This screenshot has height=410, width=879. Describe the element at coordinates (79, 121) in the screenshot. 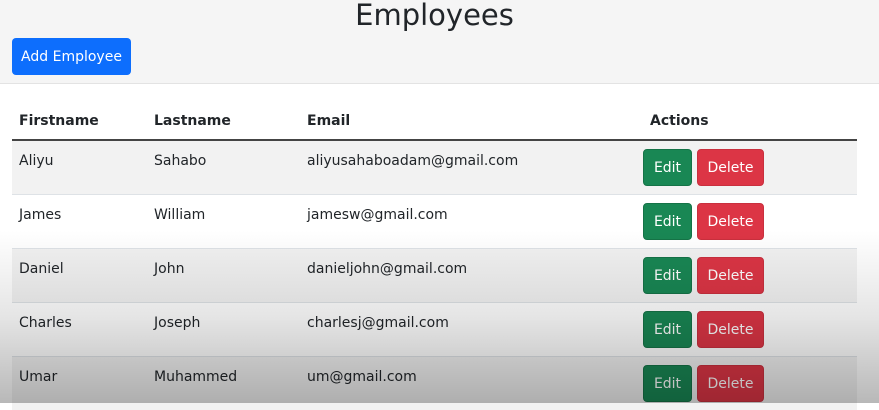

I see `column-header-firstname: Firstname` at that location.